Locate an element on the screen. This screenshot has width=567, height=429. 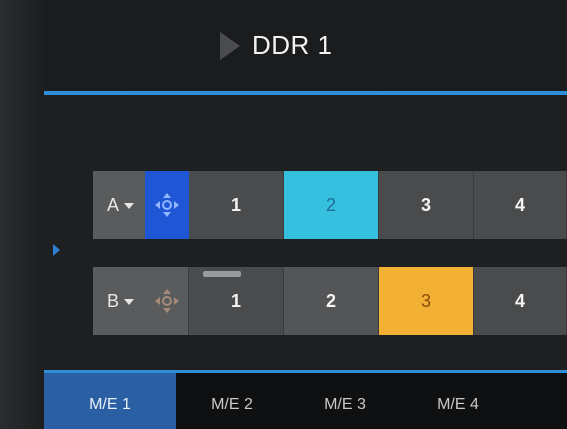
tab-me-2: M/E 2 is located at coordinates (232, 401).